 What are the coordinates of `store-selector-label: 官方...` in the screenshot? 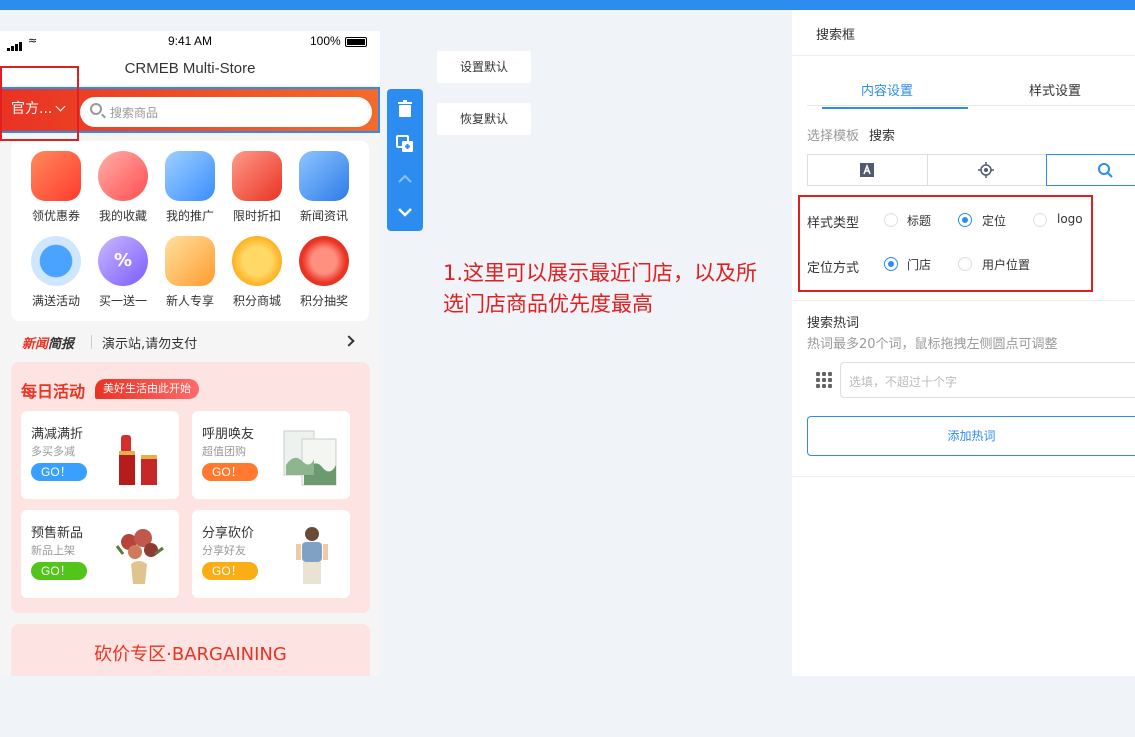 It's located at (38, 108).